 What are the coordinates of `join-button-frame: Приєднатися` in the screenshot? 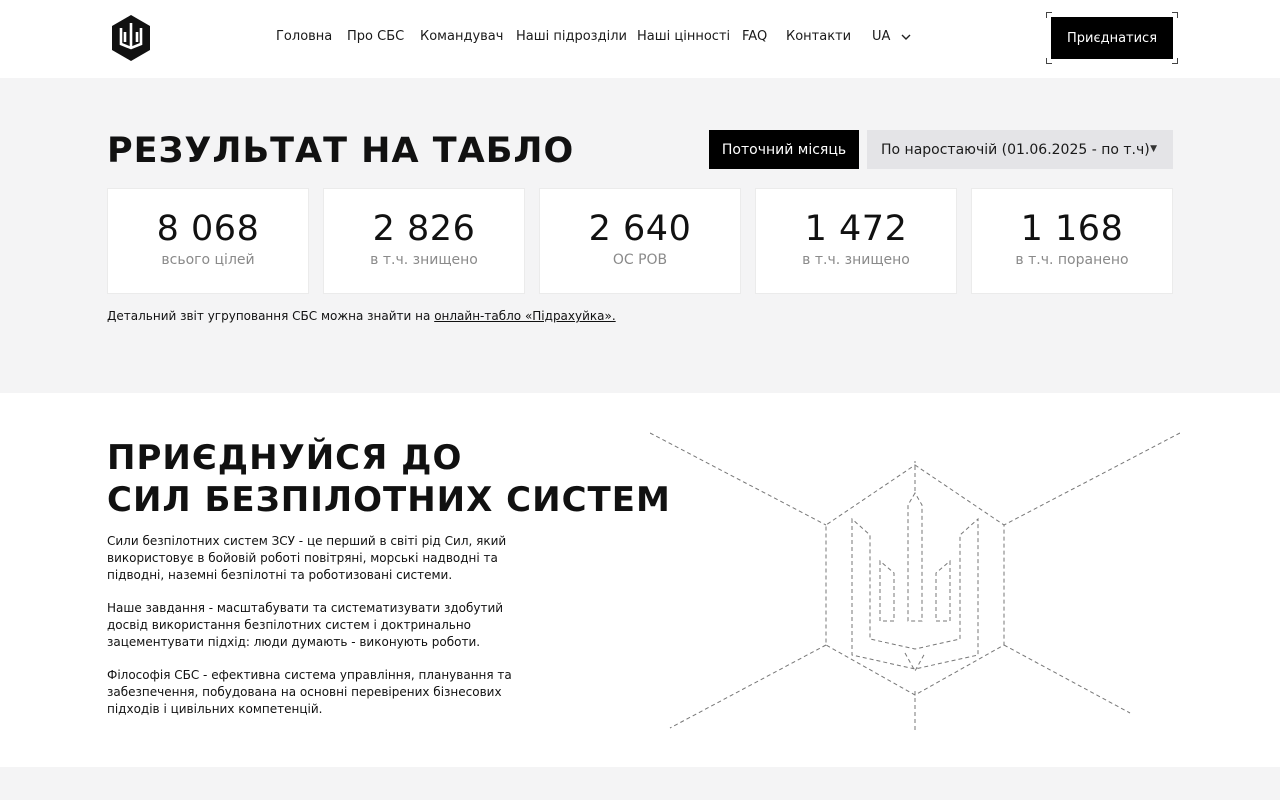 It's located at (1112, 38).